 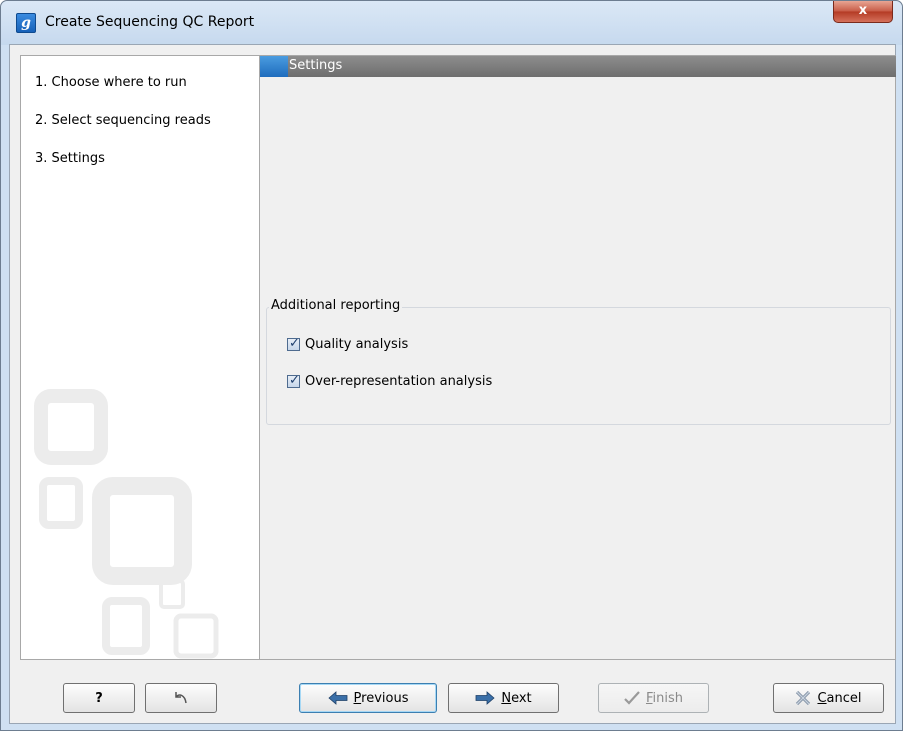 I want to click on finish-button: Finish, so click(x=653, y=698).